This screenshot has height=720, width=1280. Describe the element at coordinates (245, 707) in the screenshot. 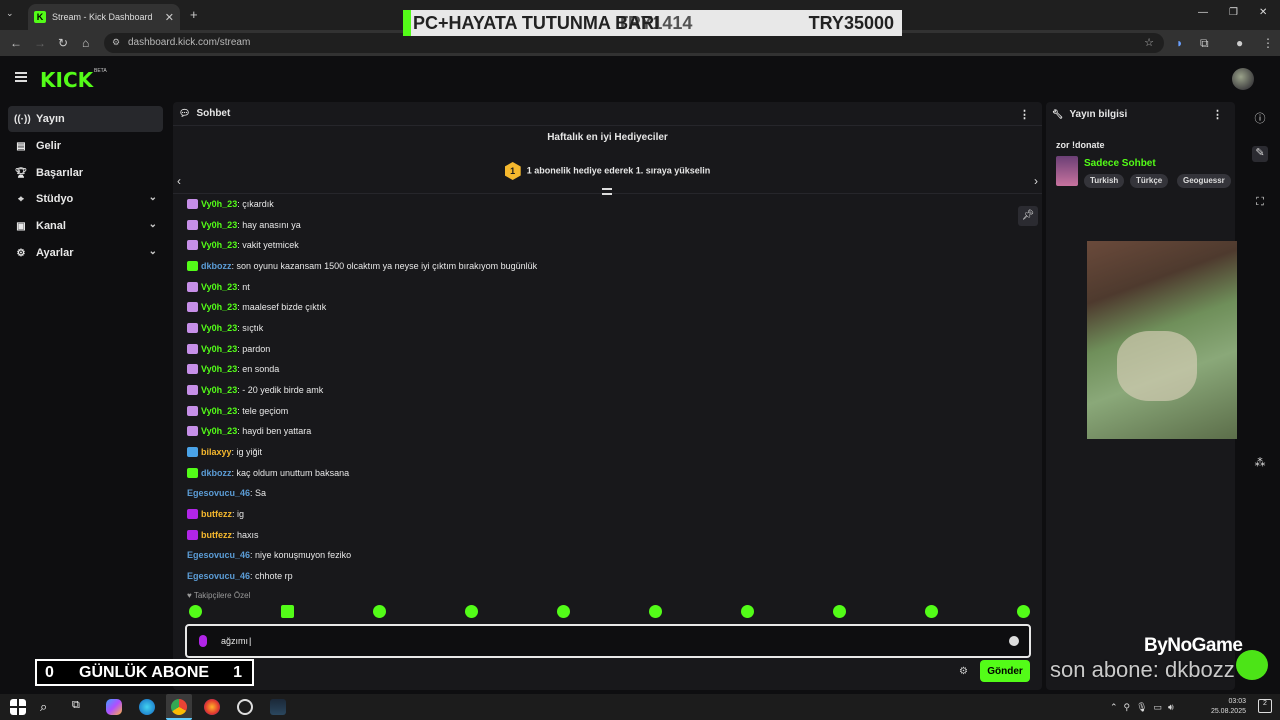

I see `obs-icon` at that location.